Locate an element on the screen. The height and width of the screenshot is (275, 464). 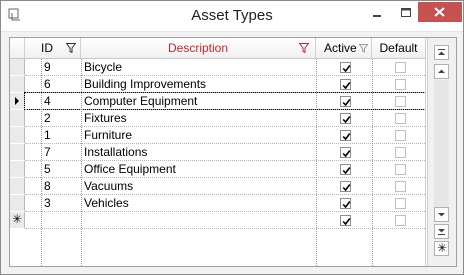
cell-description: Vehicles is located at coordinates (199, 203).